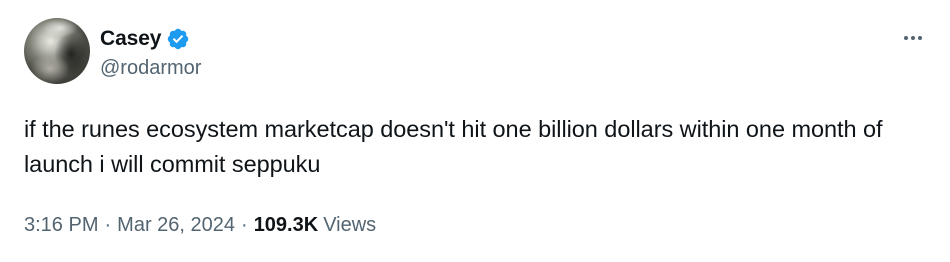 The width and height of the screenshot is (950, 262). Describe the element at coordinates (176, 225) in the screenshot. I see `tweet-date: Mar 26, 2024` at that location.